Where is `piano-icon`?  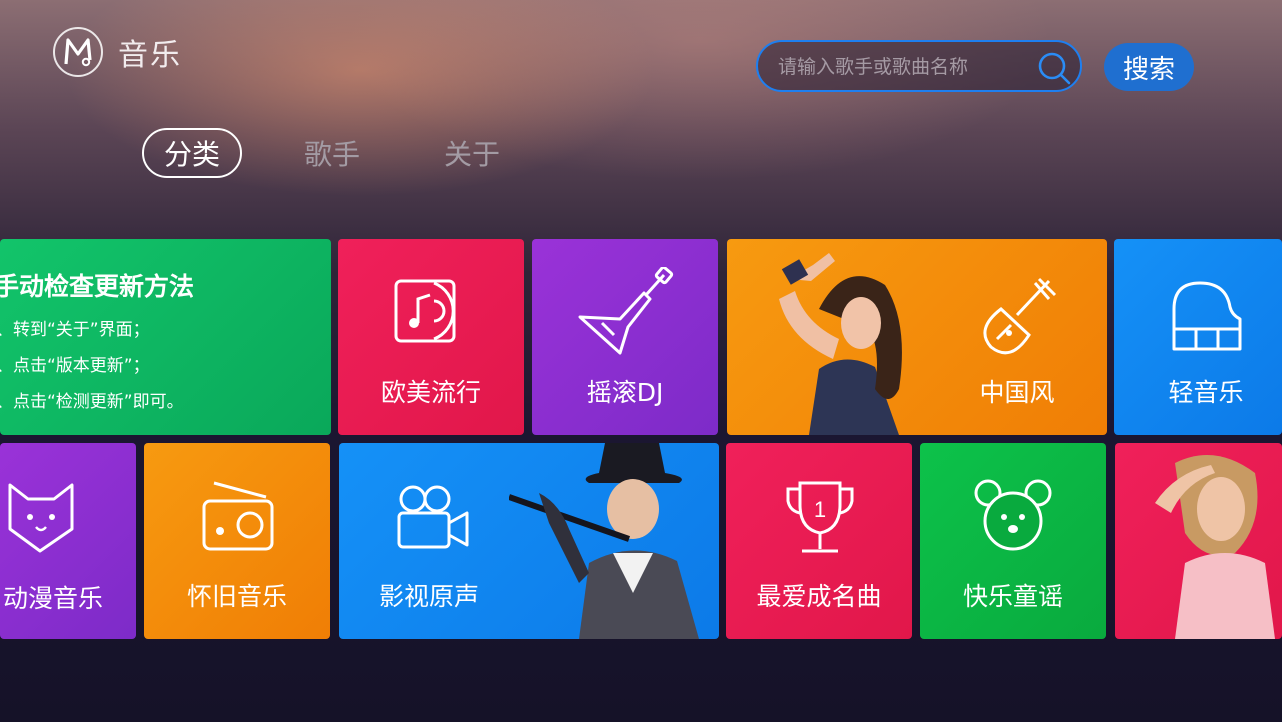
piano-icon is located at coordinates (1207, 316).